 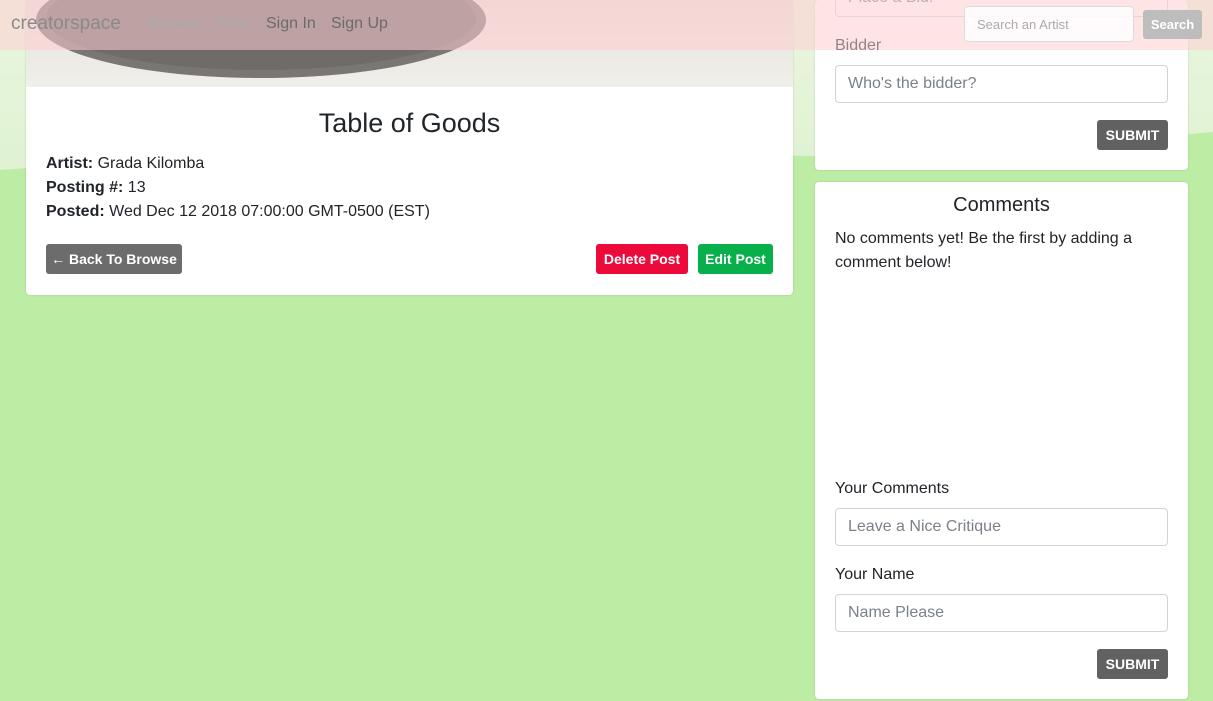 I want to click on artist-line: Artist: Grada Kilomba, so click(x=125, y=164).